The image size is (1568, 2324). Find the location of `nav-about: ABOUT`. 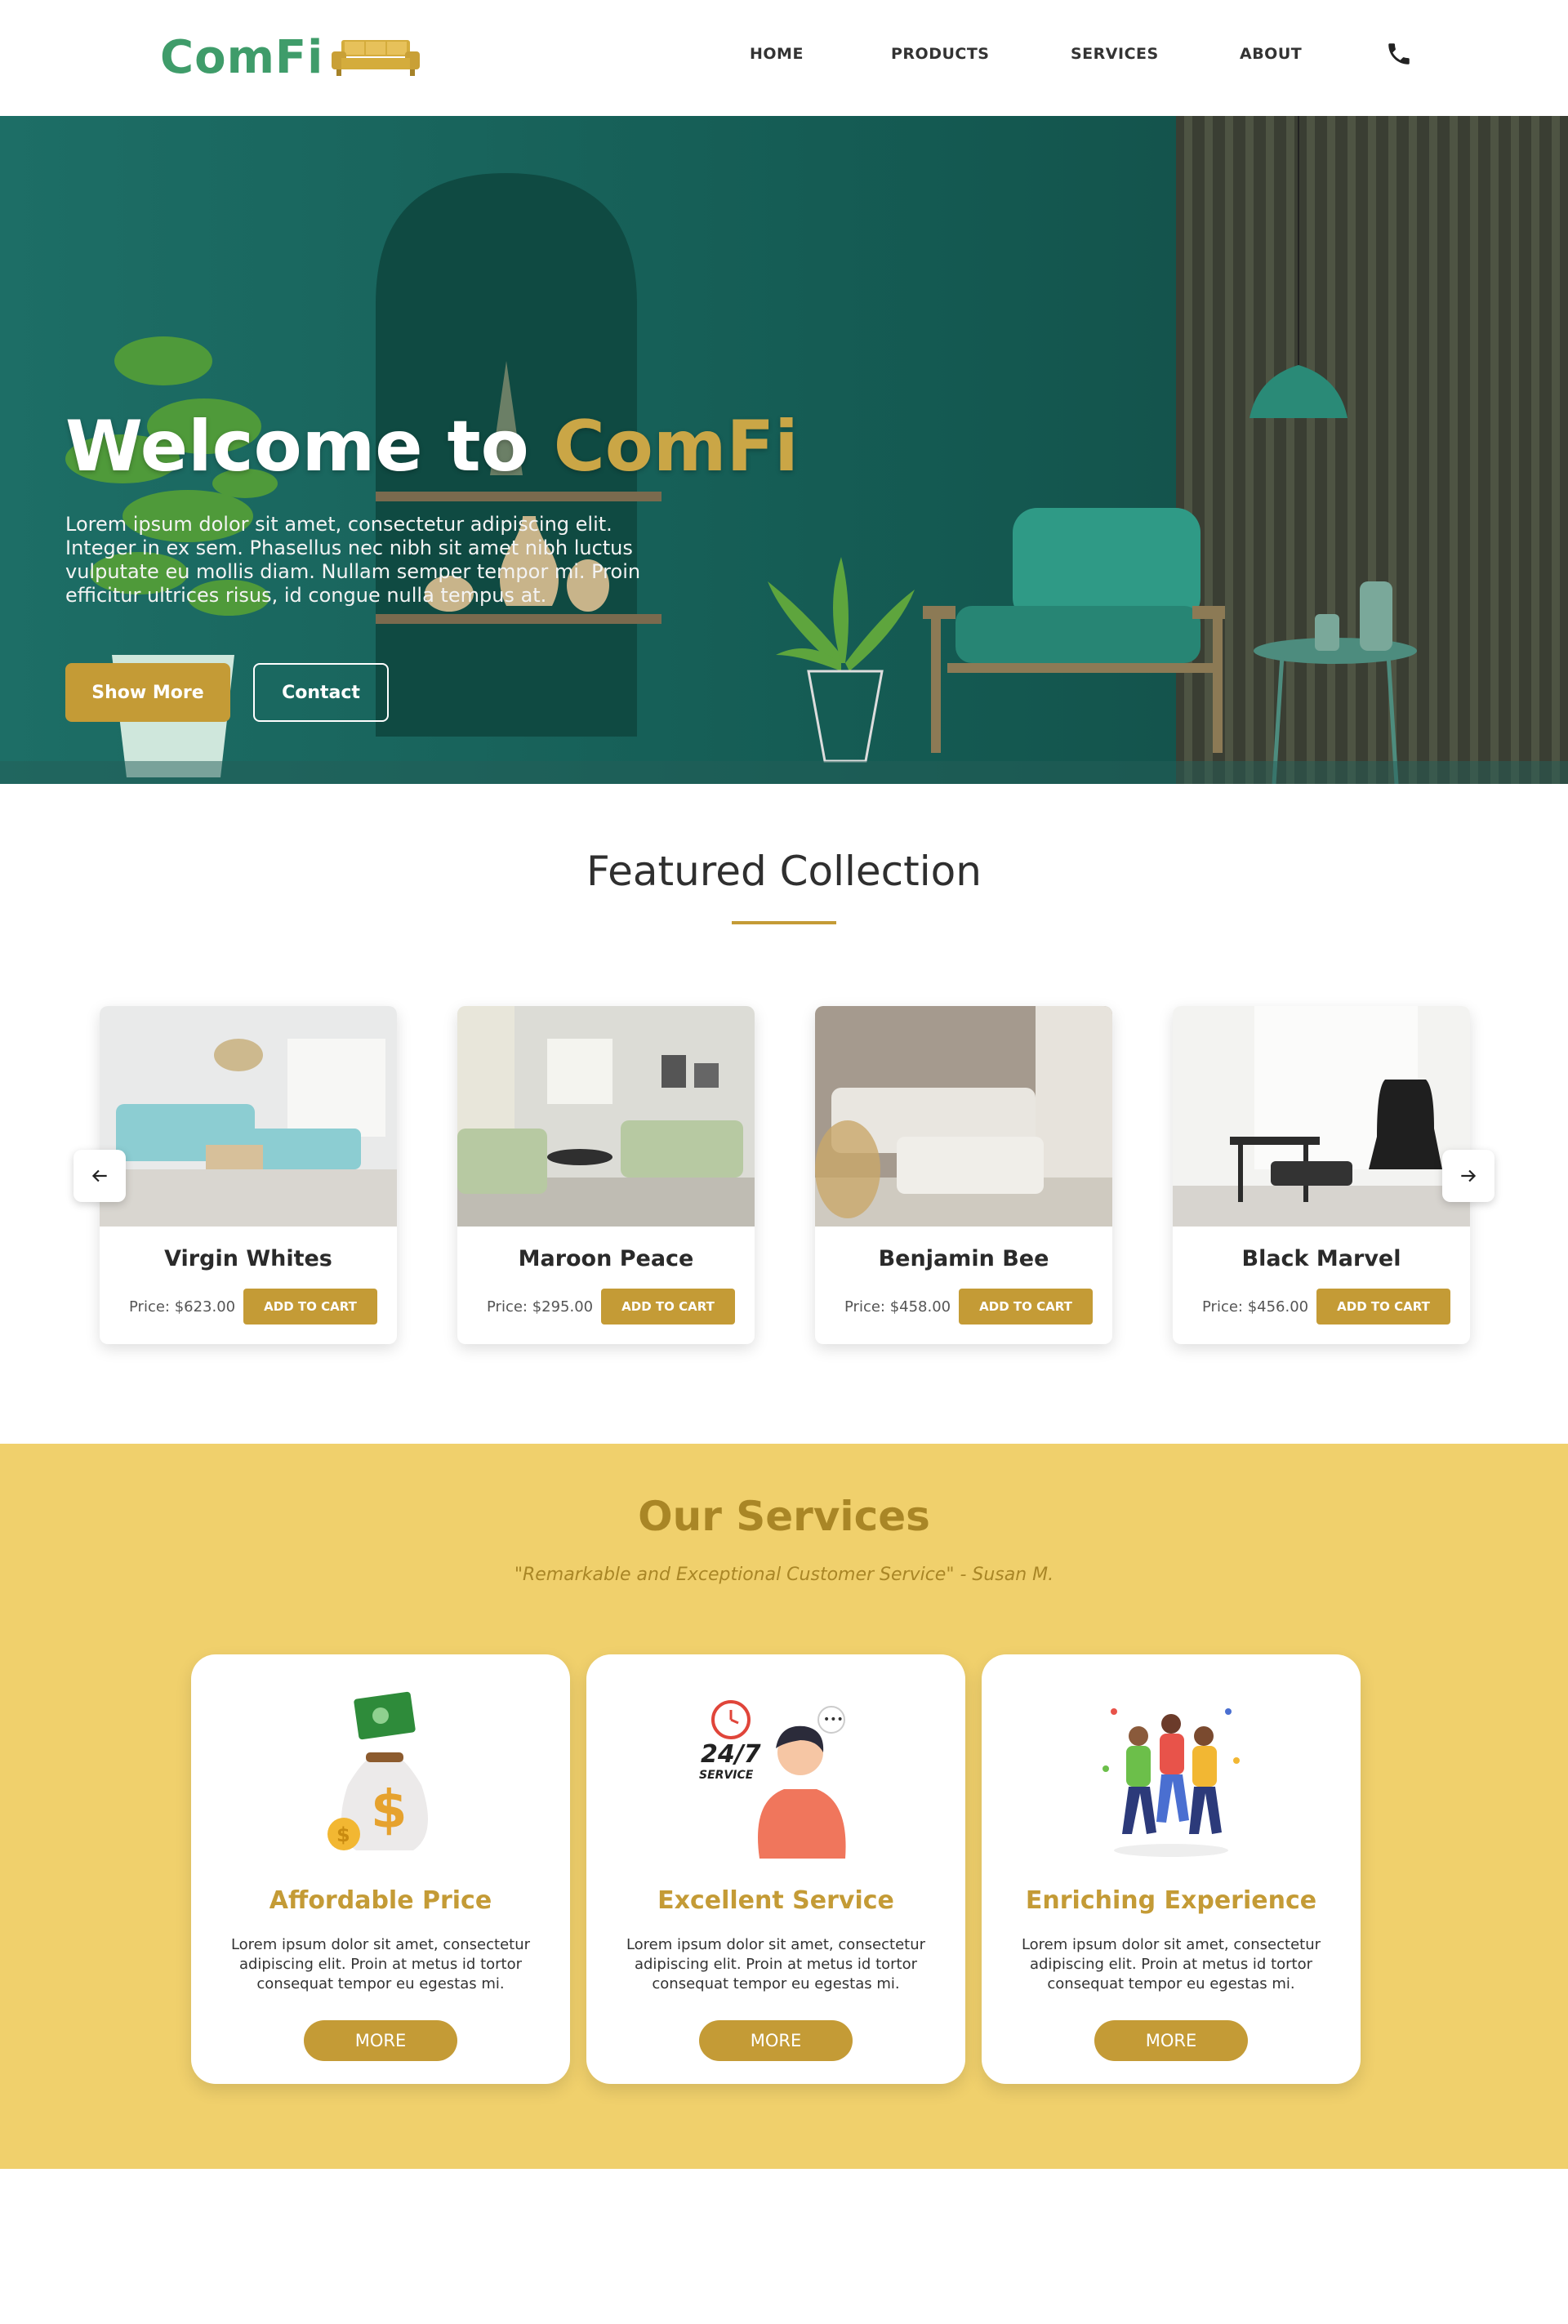

nav-about: ABOUT is located at coordinates (1271, 54).